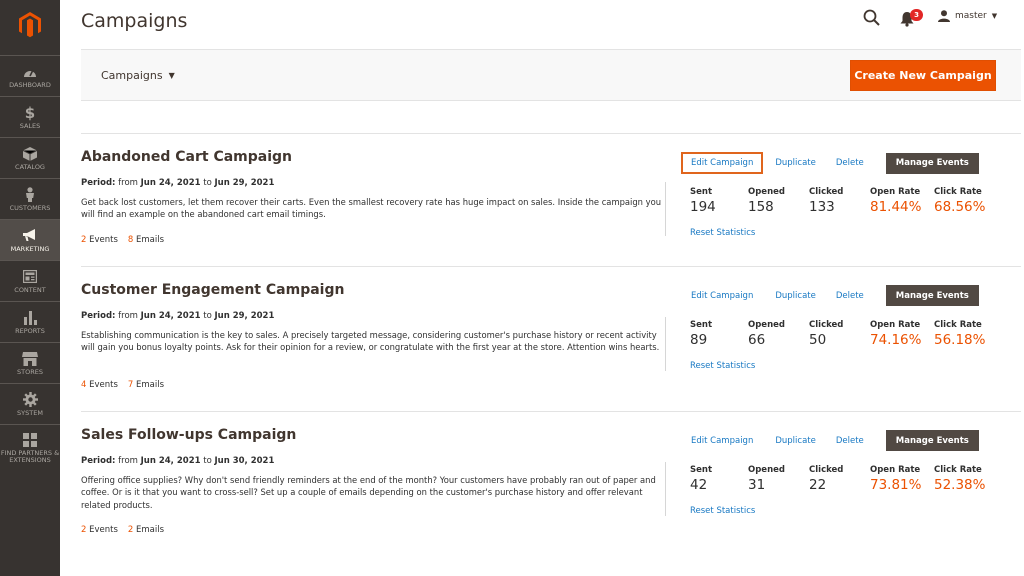 The width and height of the screenshot is (1024, 576). Describe the element at coordinates (30, 440) in the screenshot. I see `extensions-icon` at that location.